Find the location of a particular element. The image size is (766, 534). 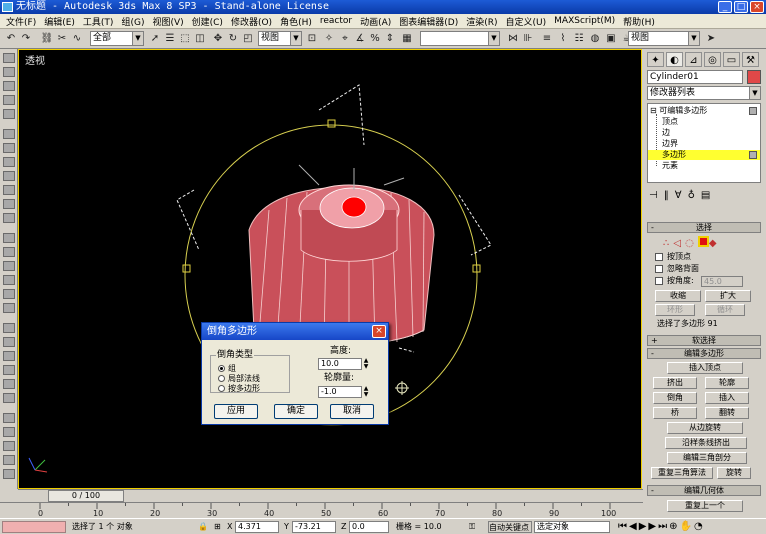

flip-button: 翻转 is located at coordinates (727, 413).